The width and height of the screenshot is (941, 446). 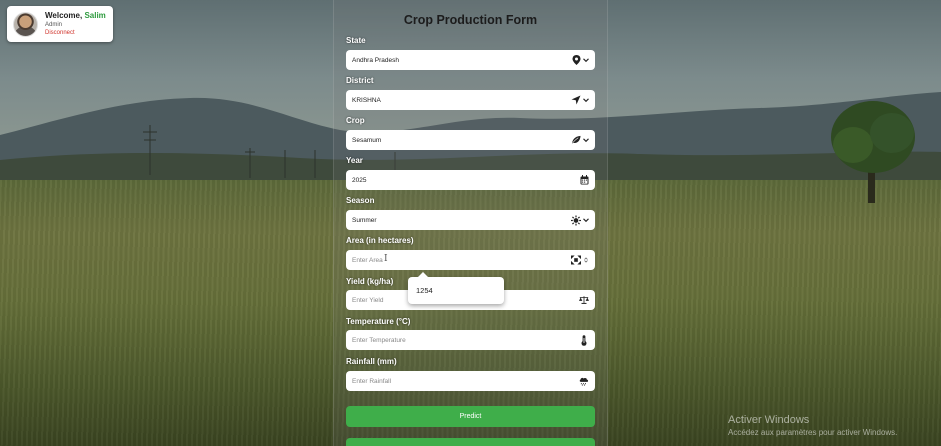 I want to click on scale-icon, so click(x=584, y=300).